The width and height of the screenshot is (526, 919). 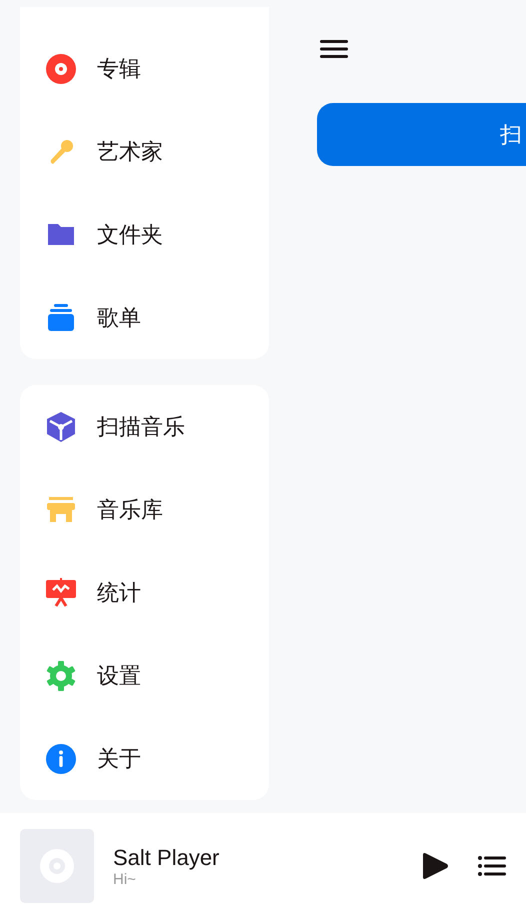 What do you see at coordinates (119, 69) in the screenshot?
I see `sidebar-item: 专辑` at bounding box center [119, 69].